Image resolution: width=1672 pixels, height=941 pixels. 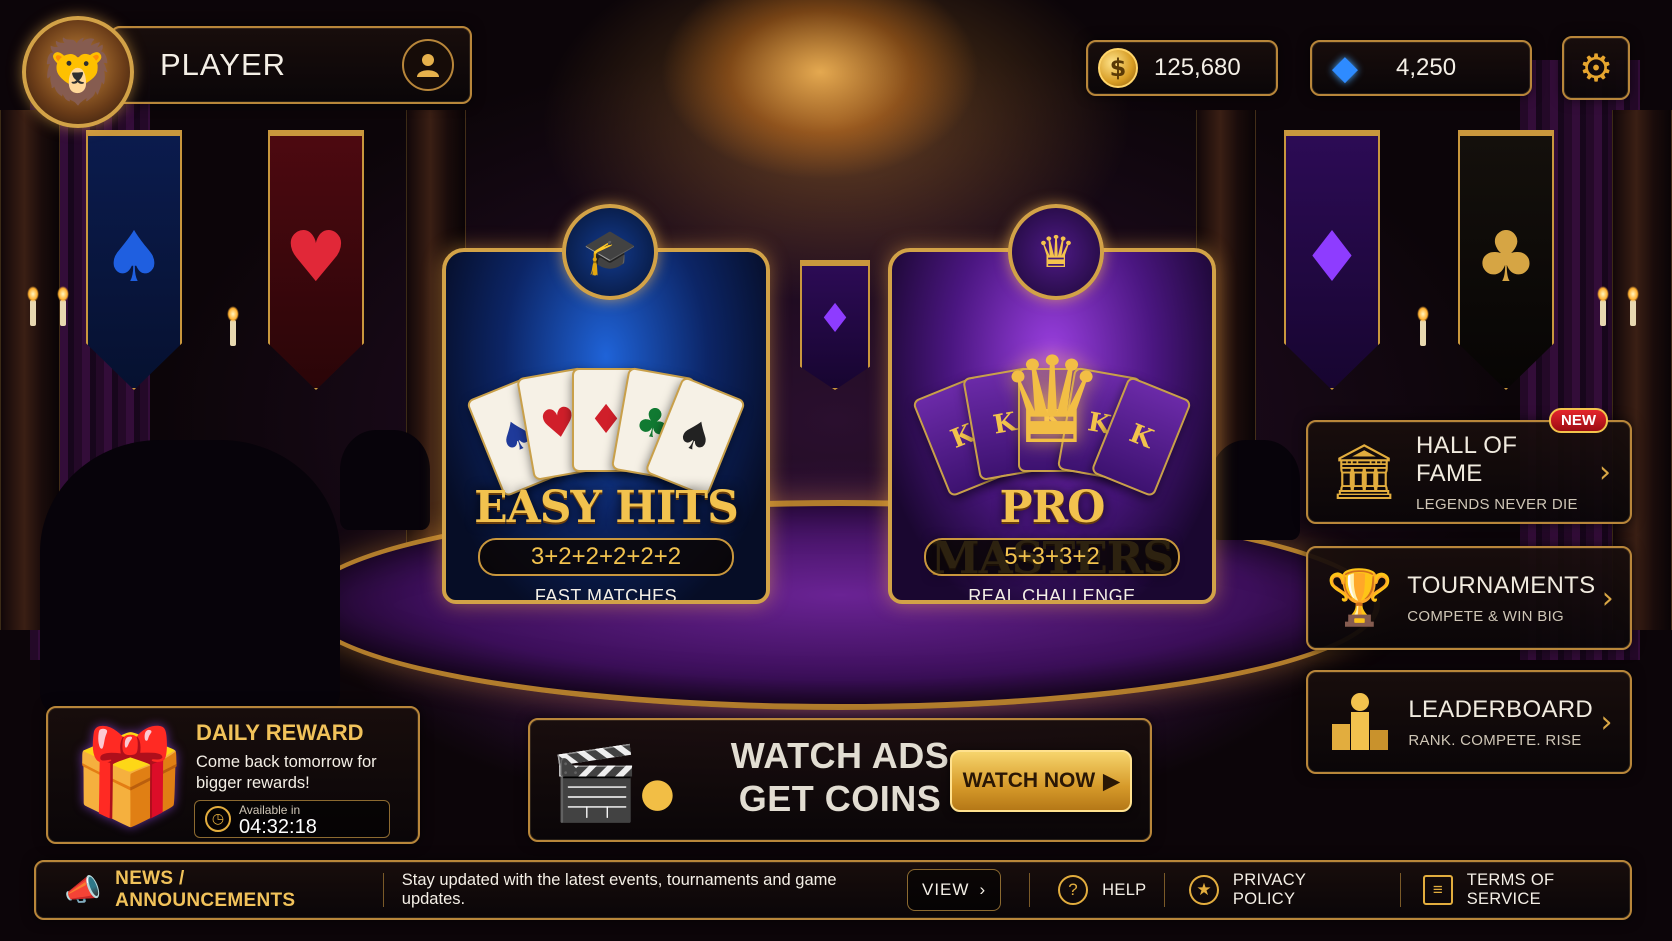 I want to click on mode-title: EASY HITS, so click(x=606, y=507).